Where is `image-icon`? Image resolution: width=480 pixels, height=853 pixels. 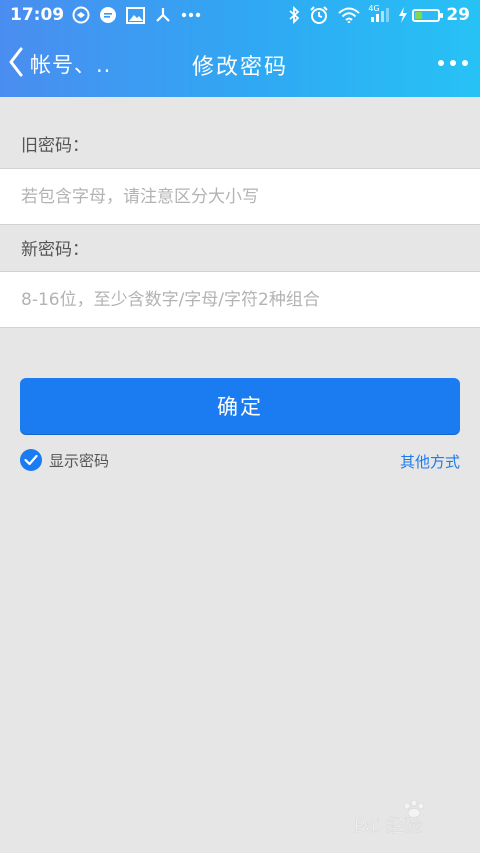 image-icon is located at coordinates (136, 15).